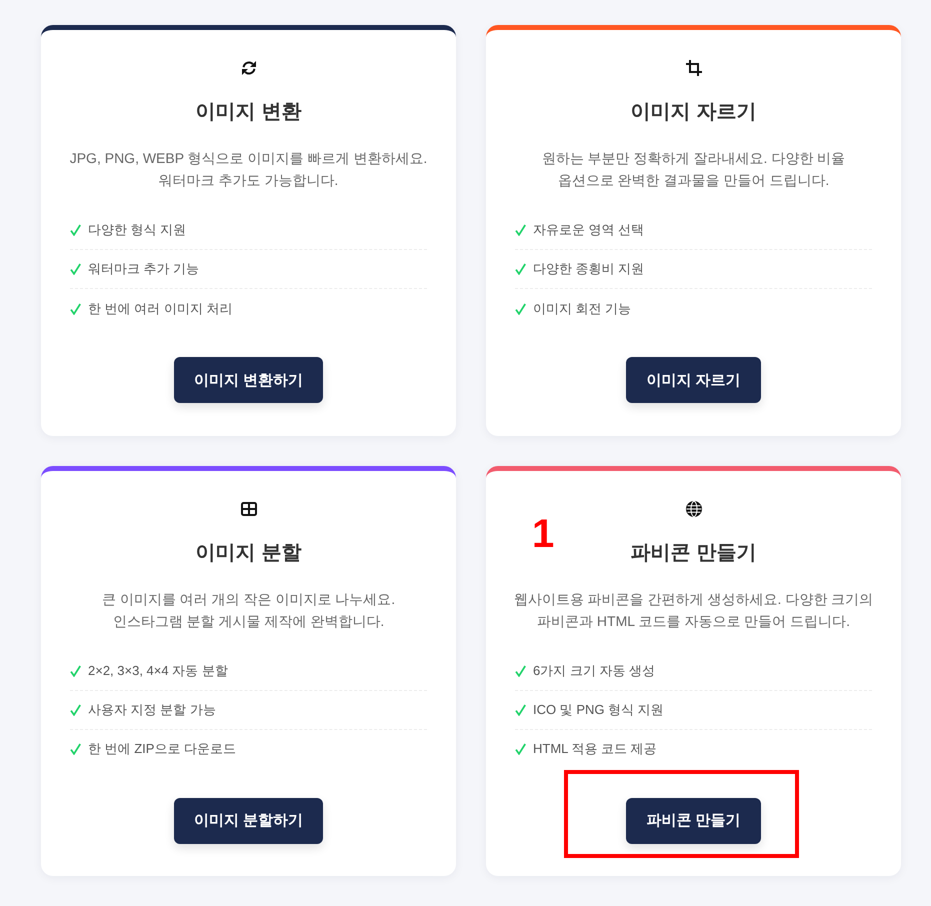 The image size is (931, 906). I want to click on feature-text: 6가지 크기 자동 생성, so click(594, 671).